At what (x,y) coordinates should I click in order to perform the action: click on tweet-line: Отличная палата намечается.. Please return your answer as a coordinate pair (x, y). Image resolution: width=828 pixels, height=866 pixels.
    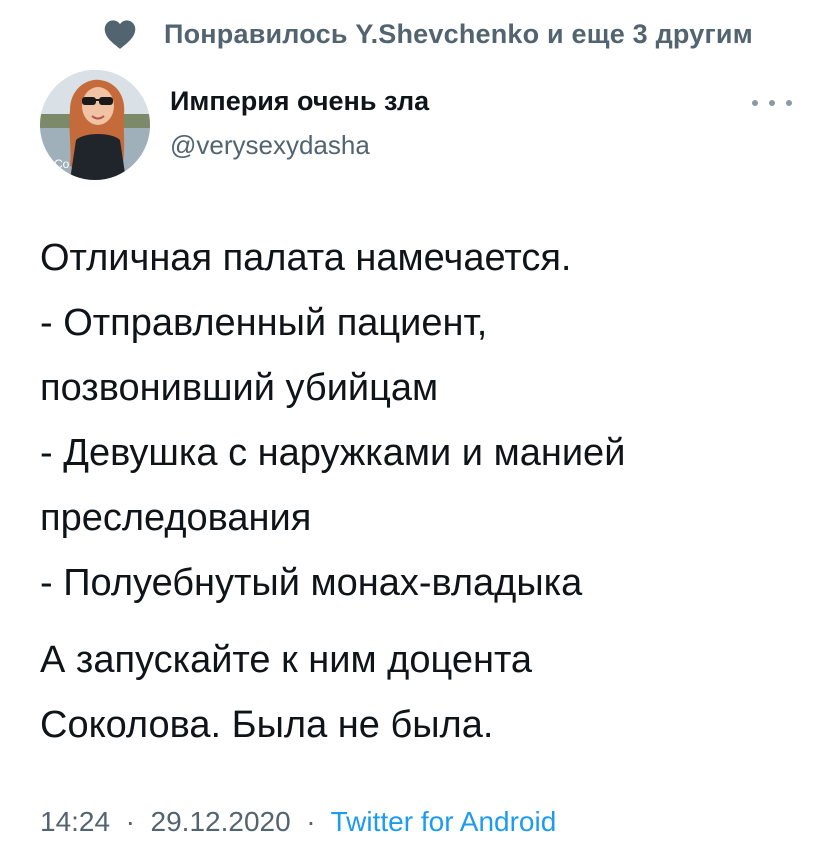
    Looking at the image, I should click on (306, 258).